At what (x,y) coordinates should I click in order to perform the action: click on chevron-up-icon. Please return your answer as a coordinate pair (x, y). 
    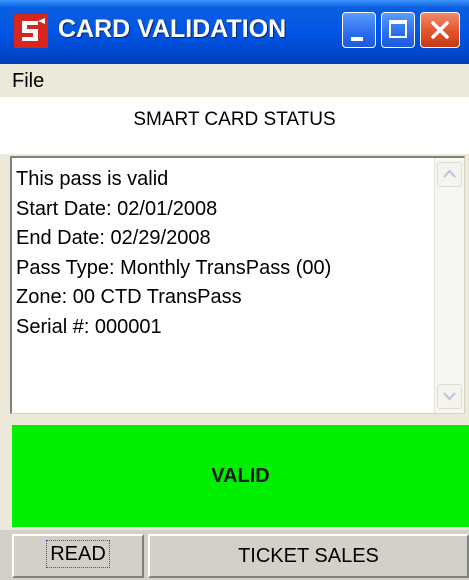
    Looking at the image, I should click on (449, 173).